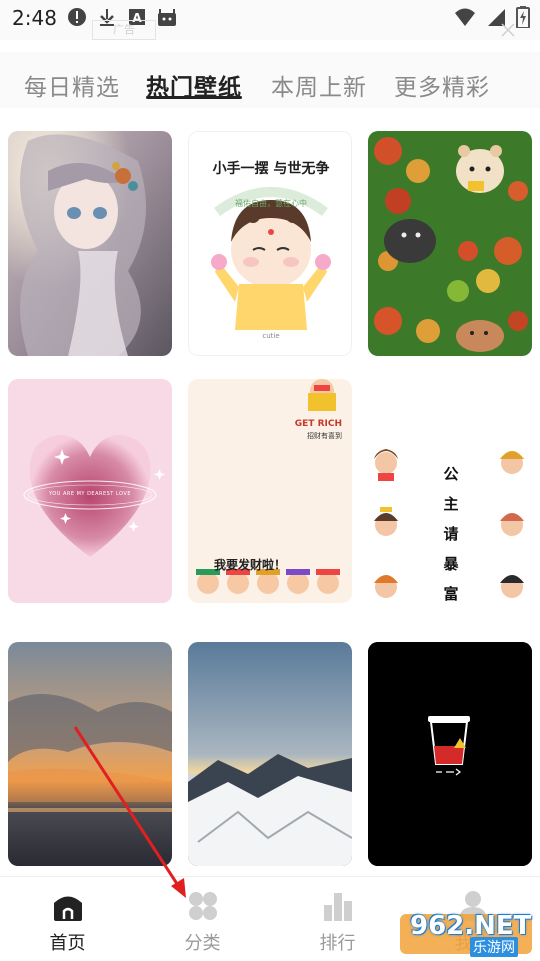 The height and width of the screenshot is (961, 540). I want to click on wallpaper-heart-text: YOU ARE MY DEAREST LOVE, so click(90, 494).